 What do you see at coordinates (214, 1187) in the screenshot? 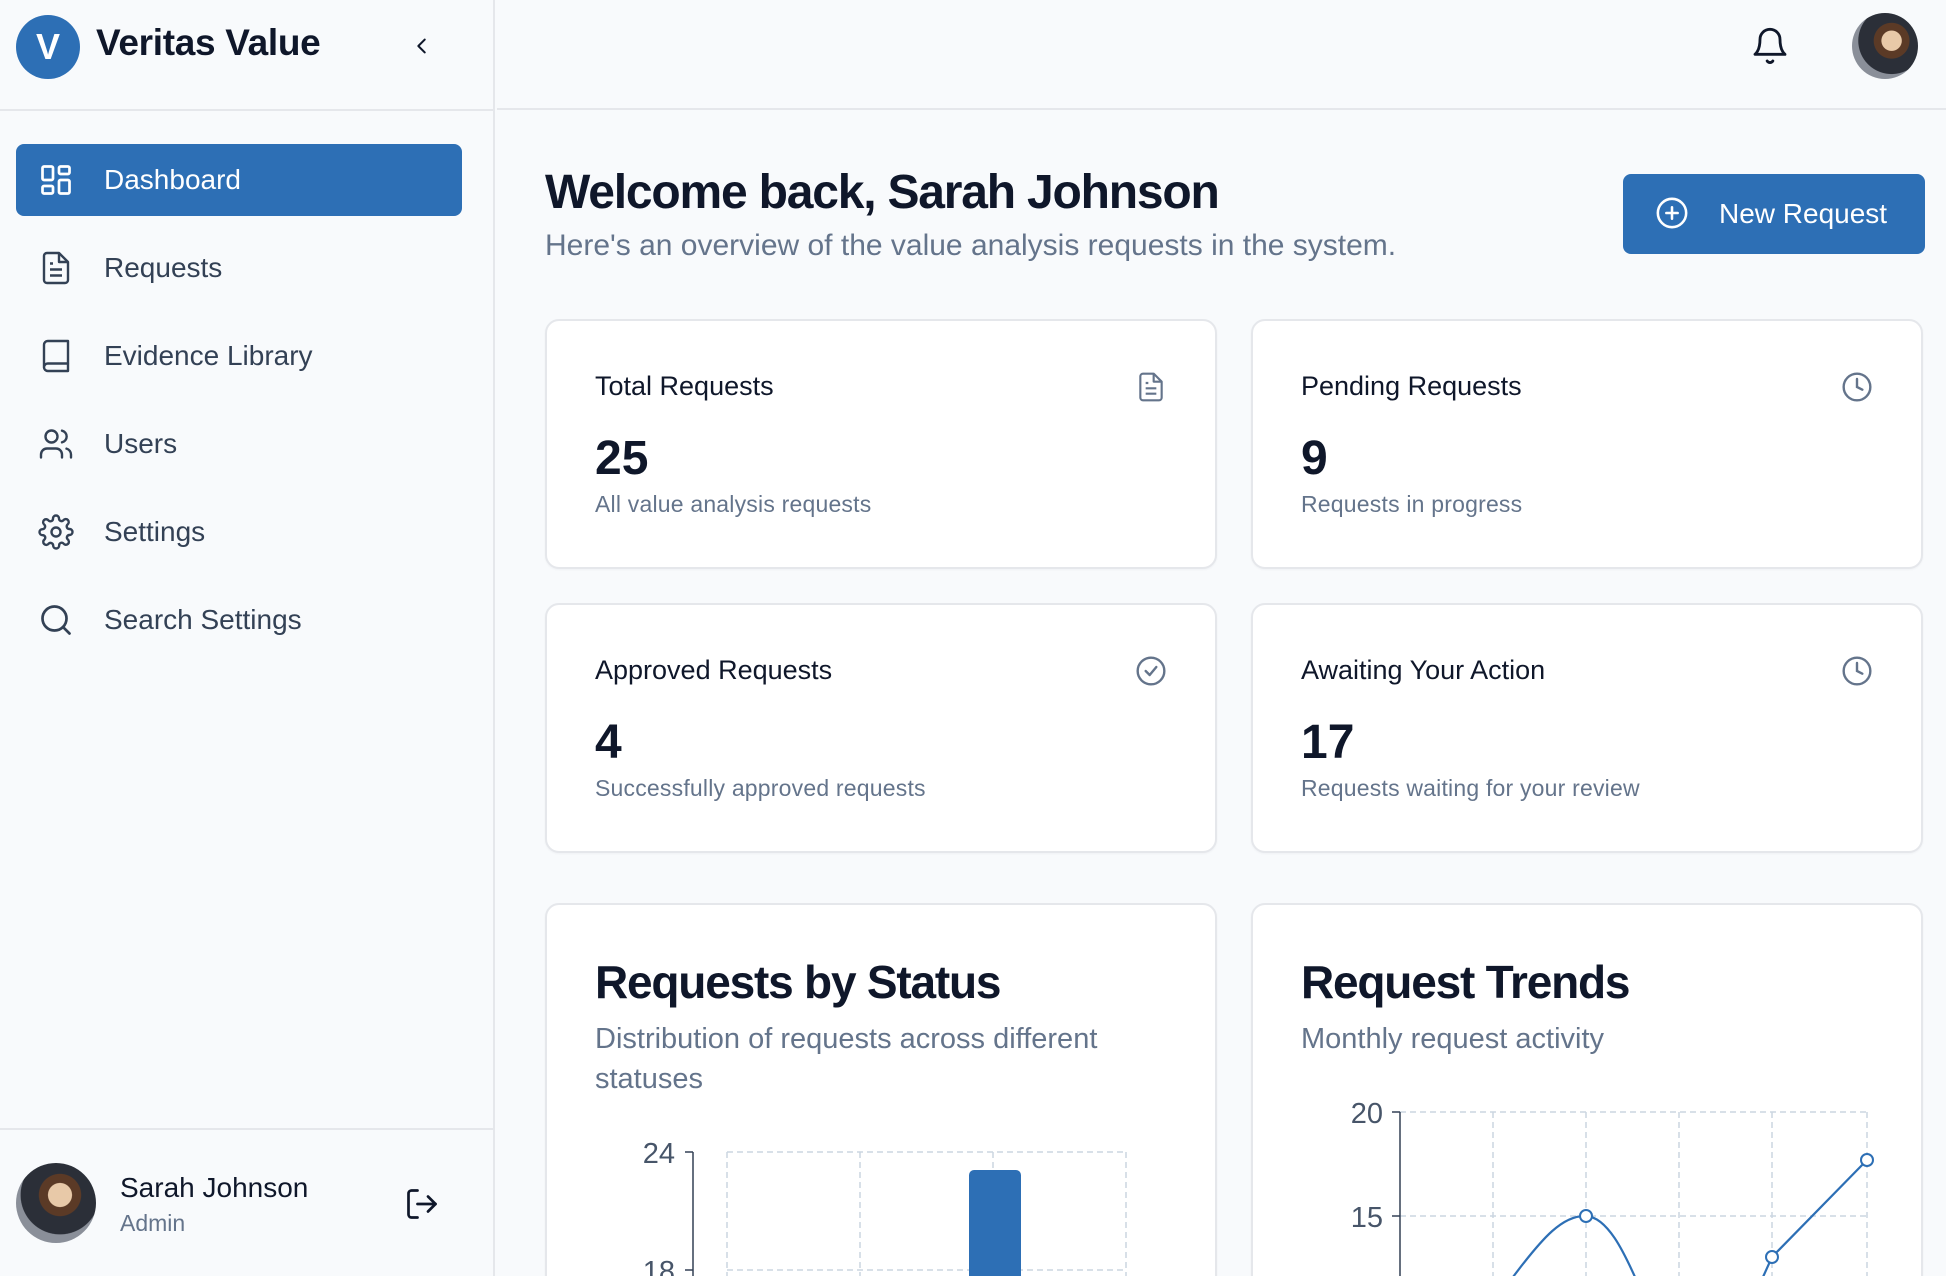
I see `user-name: Sarah Johnson` at bounding box center [214, 1187].